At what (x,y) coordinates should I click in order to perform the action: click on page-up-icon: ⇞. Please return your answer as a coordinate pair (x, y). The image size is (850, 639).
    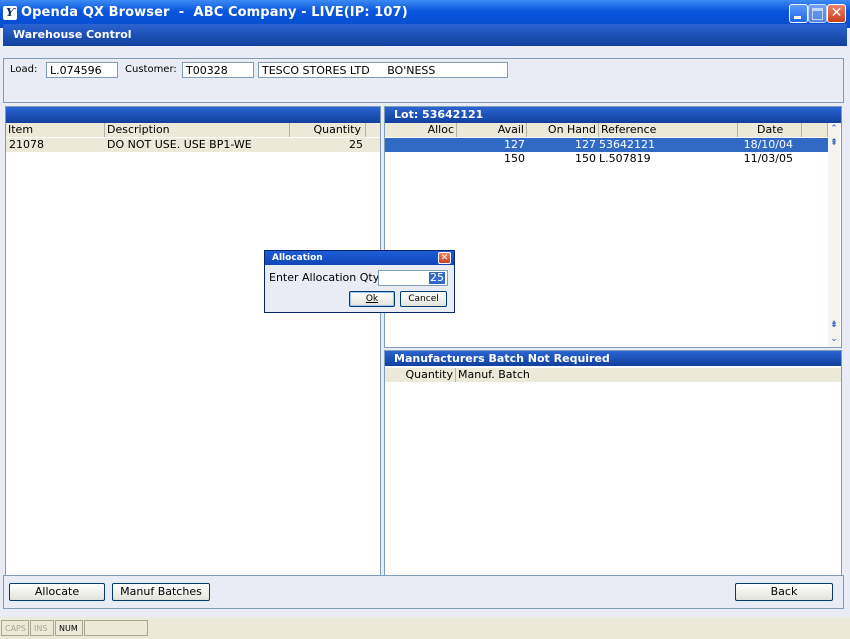
    Looking at the image, I should click on (834, 143).